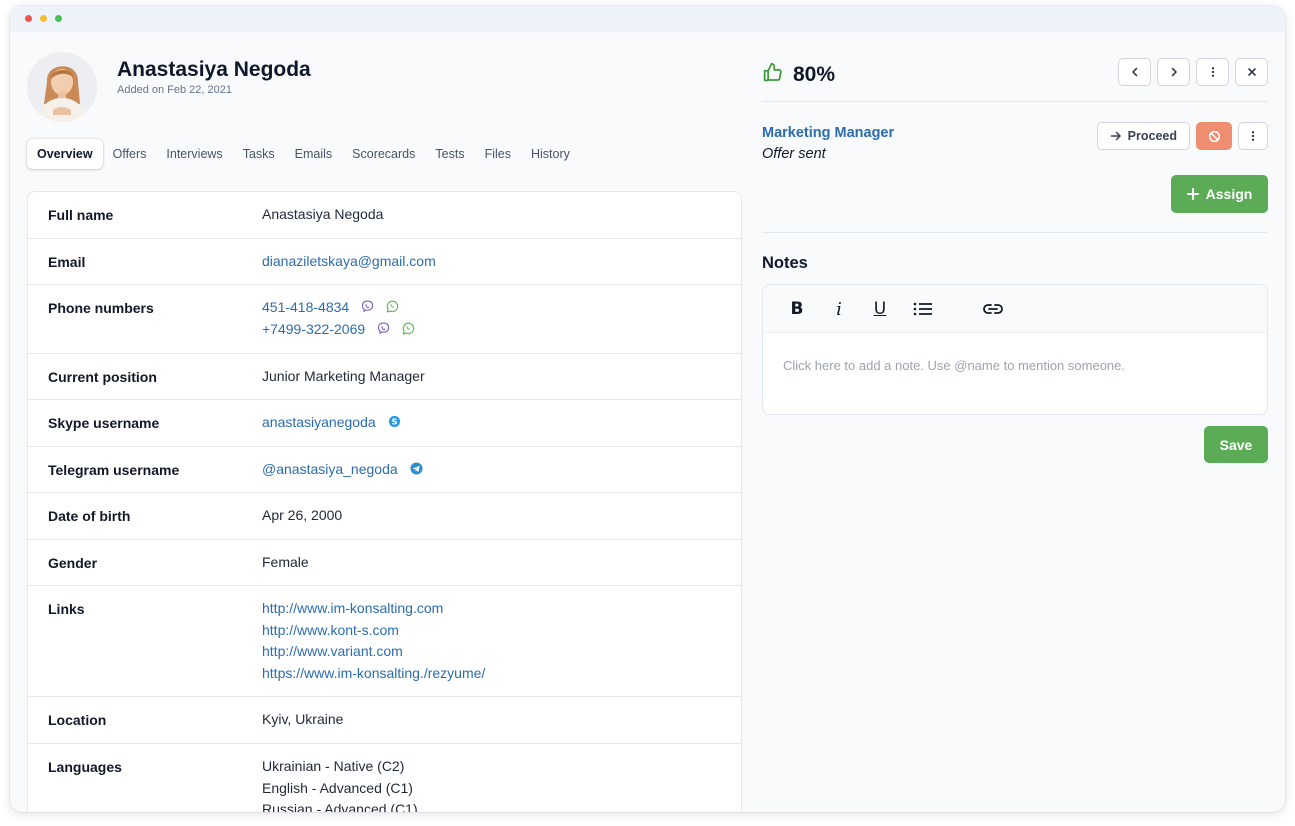 This screenshot has width=1295, height=826. Describe the element at coordinates (313, 329) in the screenshot. I see `phone-link: +7499-322-2069` at that location.